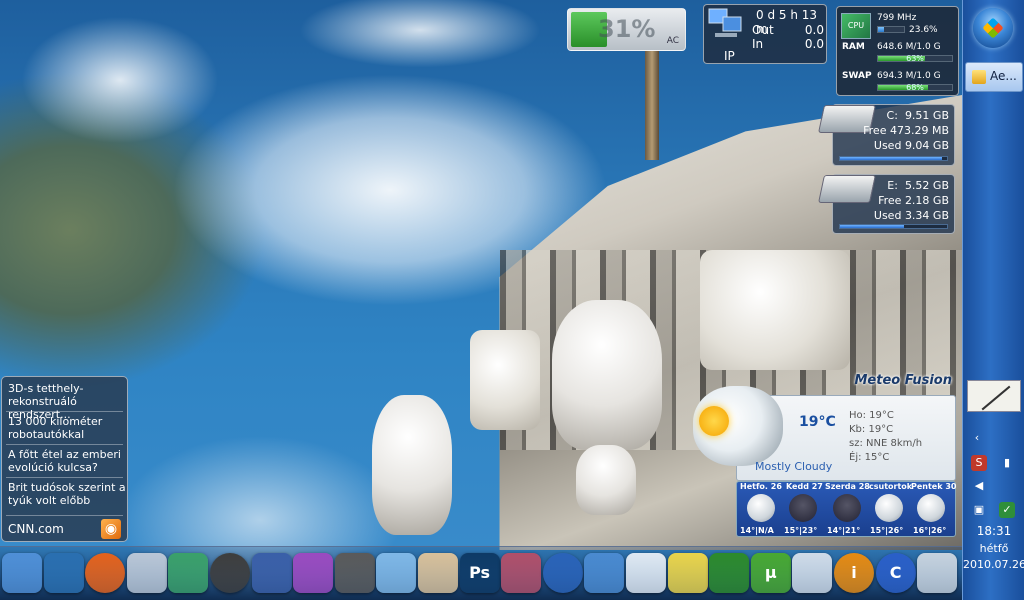 The image size is (1024, 600). What do you see at coordinates (22, 573) in the screenshot?
I see `computer-icon` at bounding box center [22, 573].